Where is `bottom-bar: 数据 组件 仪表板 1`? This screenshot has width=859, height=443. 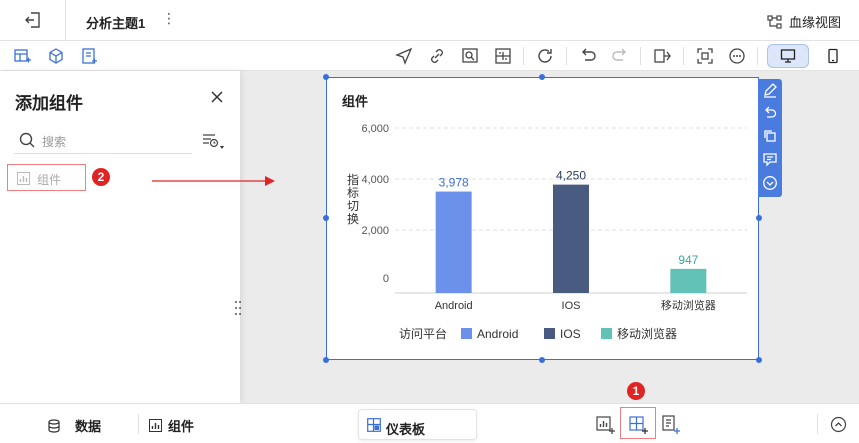 bottom-bar: 数据 组件 仪表板 1 is located at coordinates (429, 412).